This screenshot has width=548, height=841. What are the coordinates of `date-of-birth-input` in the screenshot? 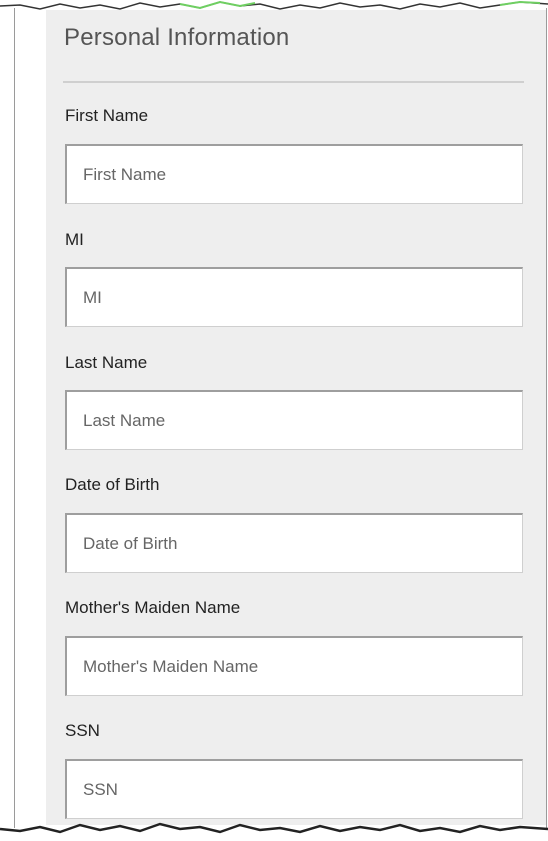 It's located at (294, 543).